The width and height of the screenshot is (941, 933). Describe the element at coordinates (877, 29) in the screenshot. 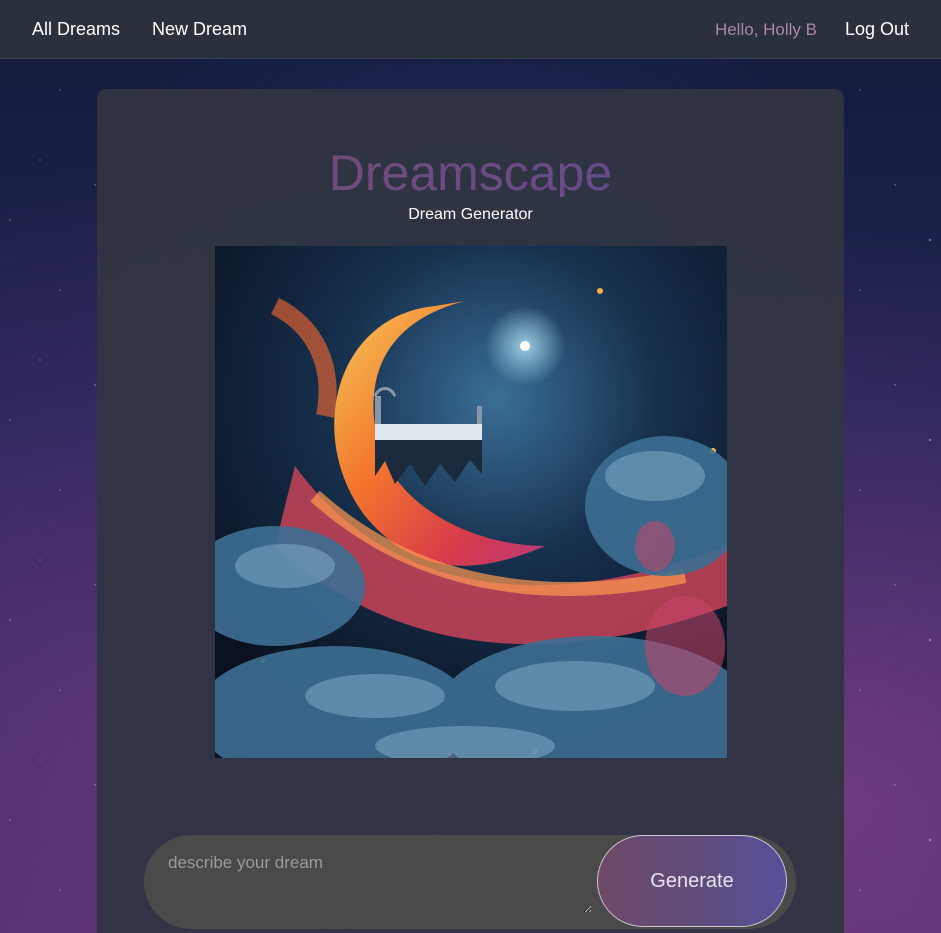

I see `logout-link: Log Out` at that location.